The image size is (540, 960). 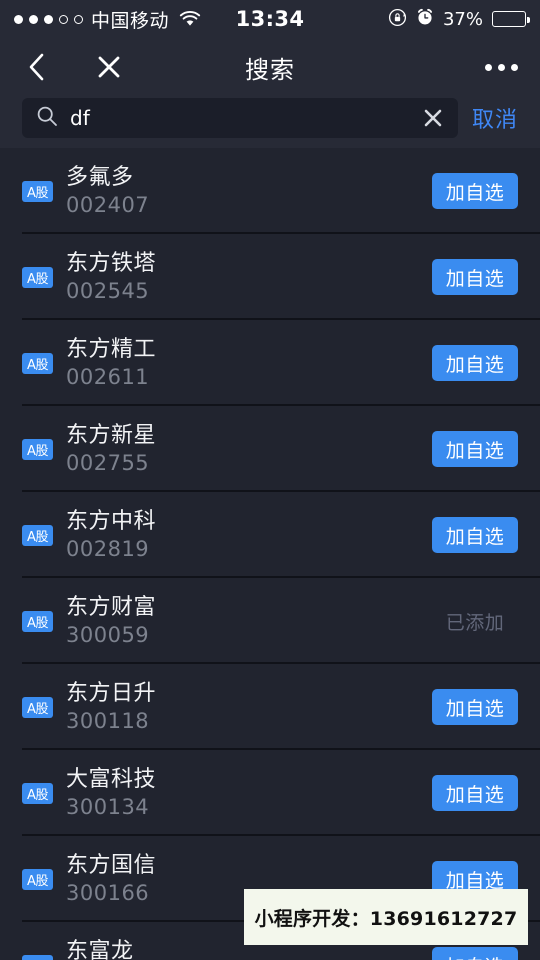 I want to click on stock-code: 002545, so click(x=108, y=290).